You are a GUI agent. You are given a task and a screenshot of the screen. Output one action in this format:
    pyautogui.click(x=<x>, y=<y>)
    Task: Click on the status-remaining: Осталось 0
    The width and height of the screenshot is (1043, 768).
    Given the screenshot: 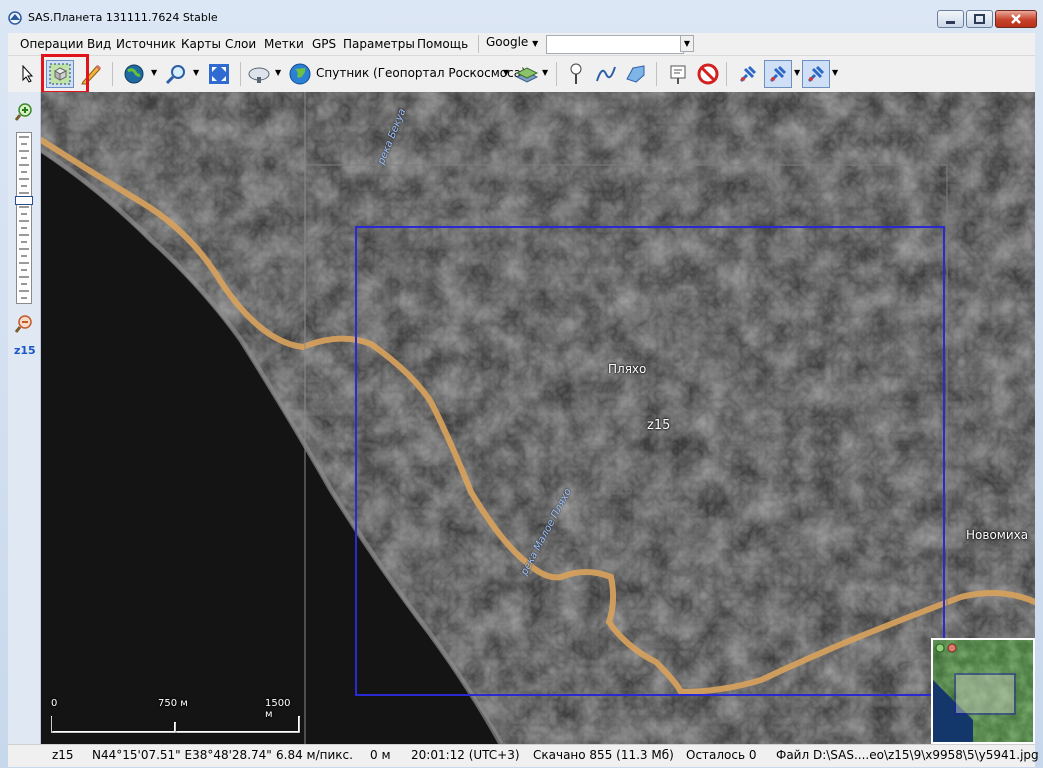 What is the action you would take?
    pyautogui.click(x=721, y=755)
    